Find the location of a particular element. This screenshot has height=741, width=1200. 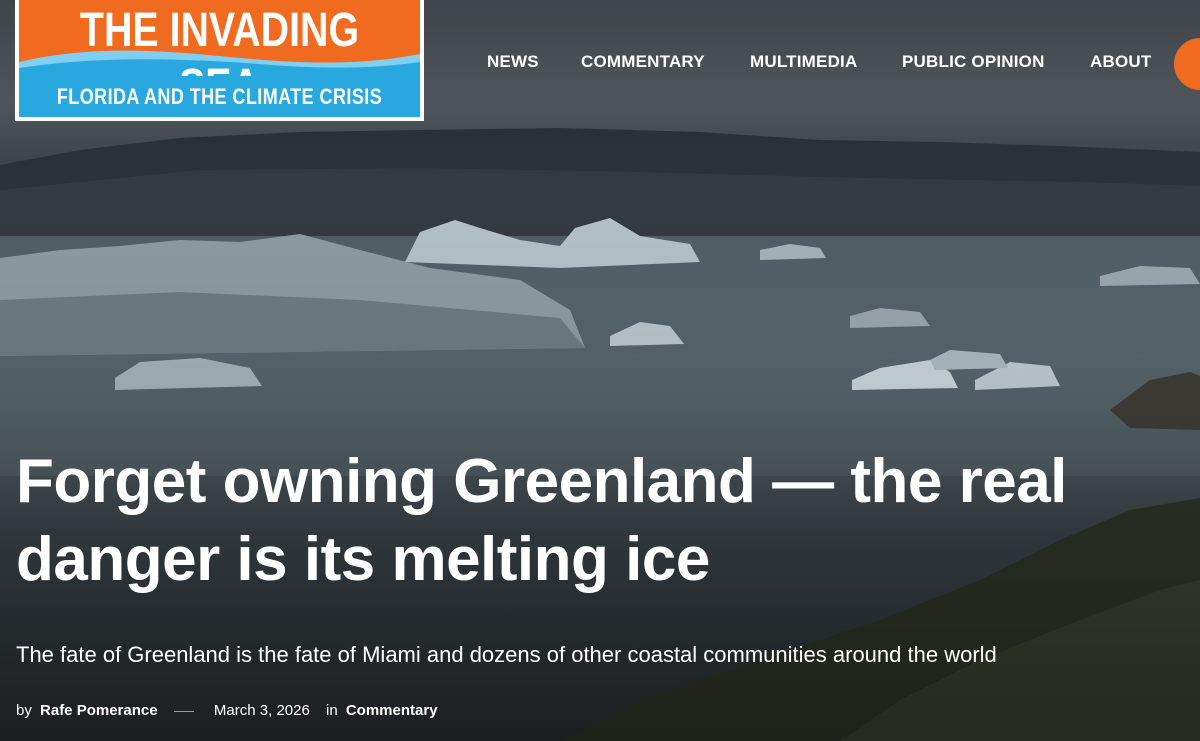

byline-prefix: by is located at coordinates (24, 711).